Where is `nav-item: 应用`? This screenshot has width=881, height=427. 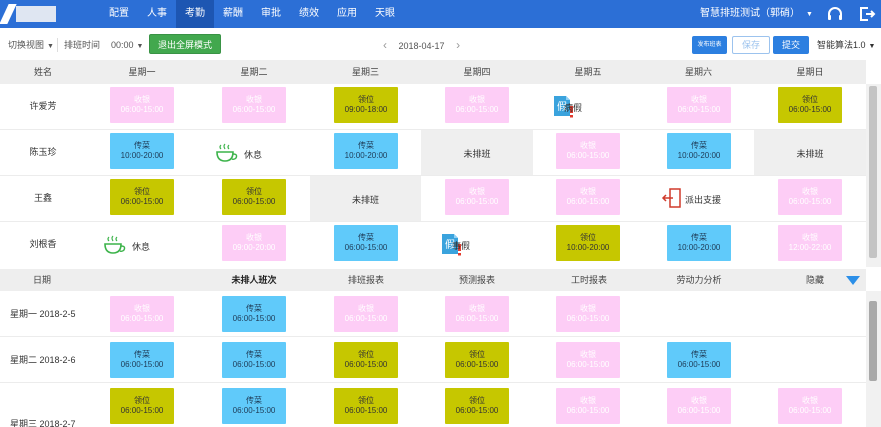 nav-item: 应用 is located at coordinates (347, 14).